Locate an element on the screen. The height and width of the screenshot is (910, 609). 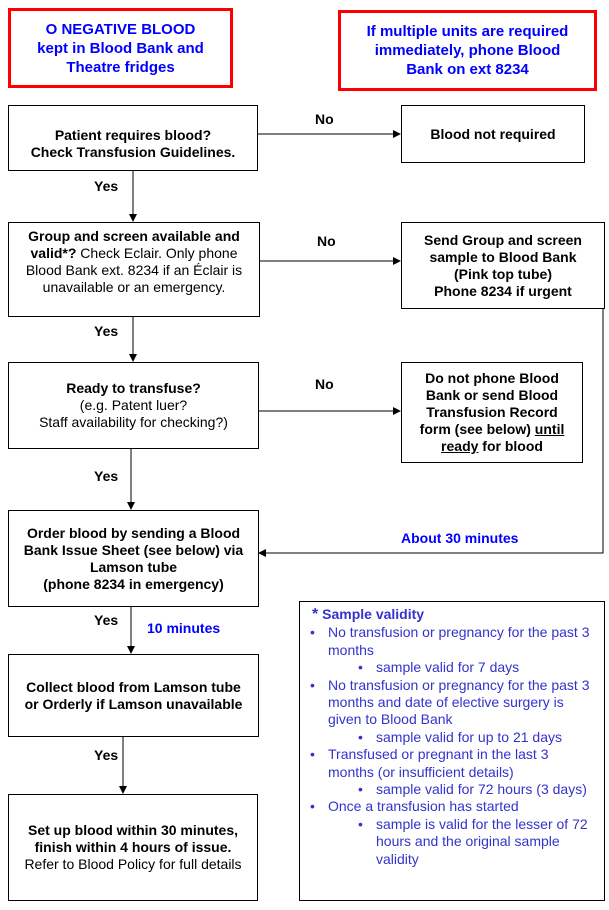
step-line: Blood not required is located at coordinates (493, 133).